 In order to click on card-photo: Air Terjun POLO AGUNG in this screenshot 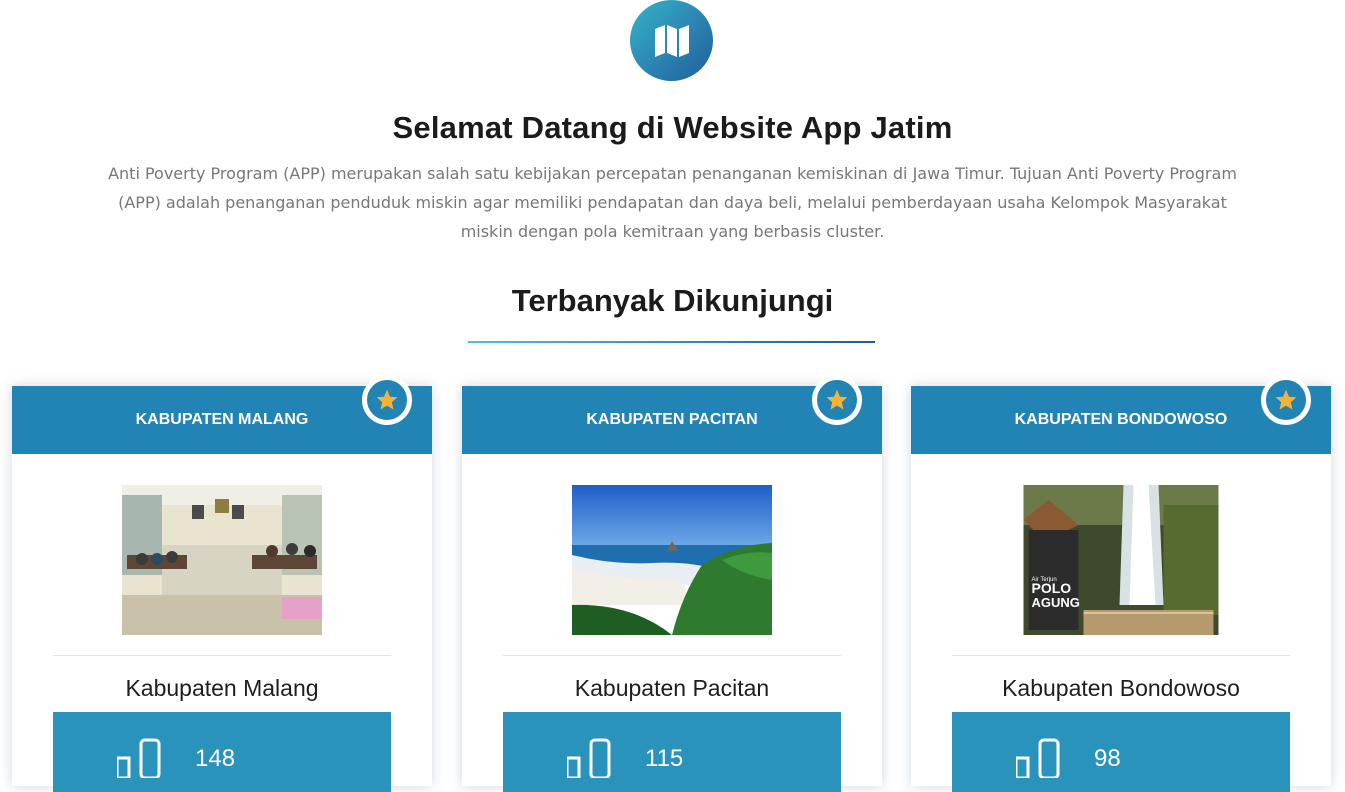, I will do `click(1121, 560)`.